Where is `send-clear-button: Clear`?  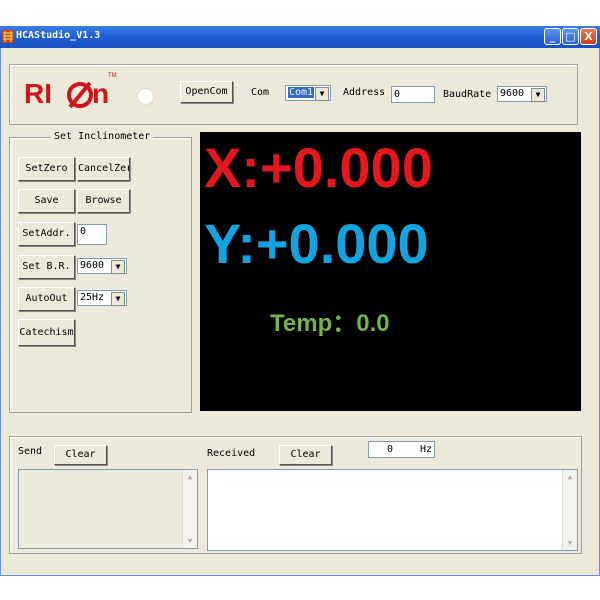 send-clear-button: Clear is located at coordinates (80, 455).